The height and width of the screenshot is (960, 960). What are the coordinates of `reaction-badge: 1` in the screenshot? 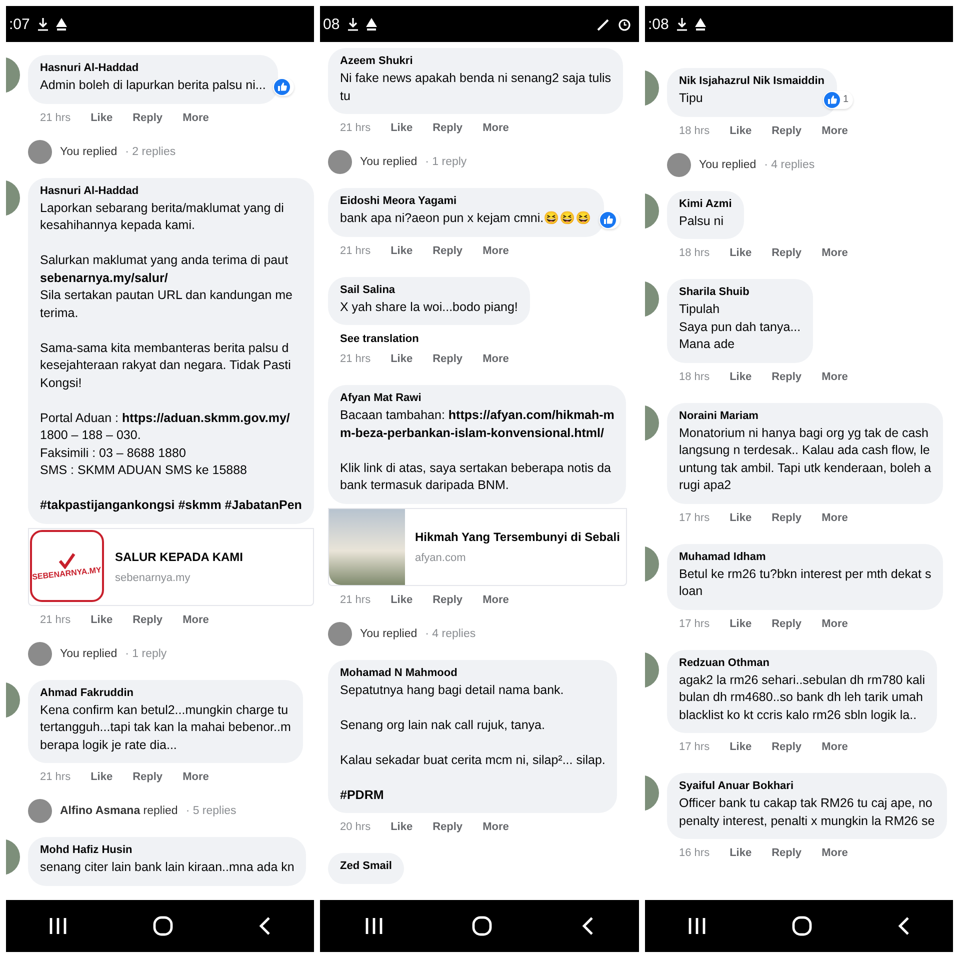 It's located at (837, 99).